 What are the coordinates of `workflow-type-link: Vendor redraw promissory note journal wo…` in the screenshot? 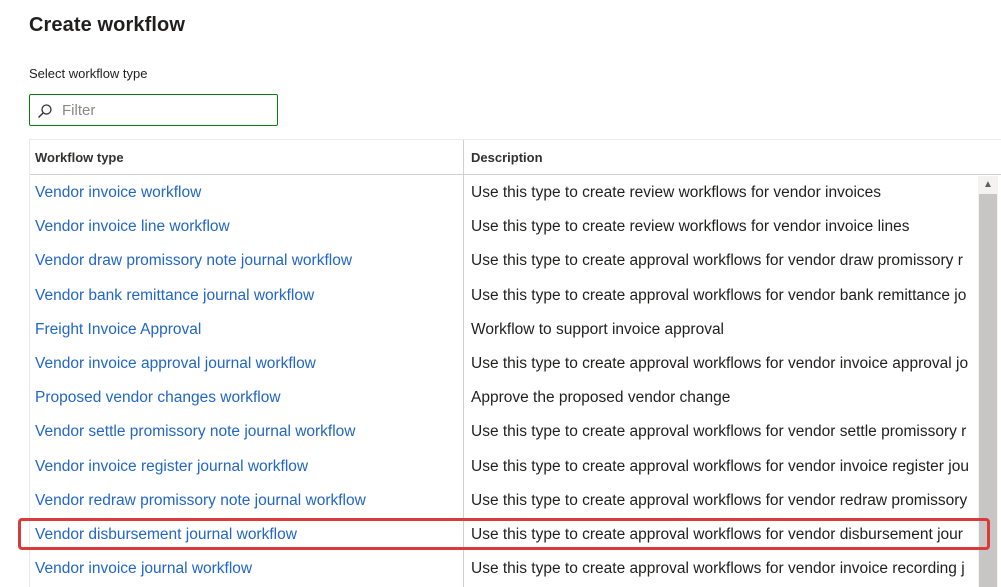 It's located at (200, 500).